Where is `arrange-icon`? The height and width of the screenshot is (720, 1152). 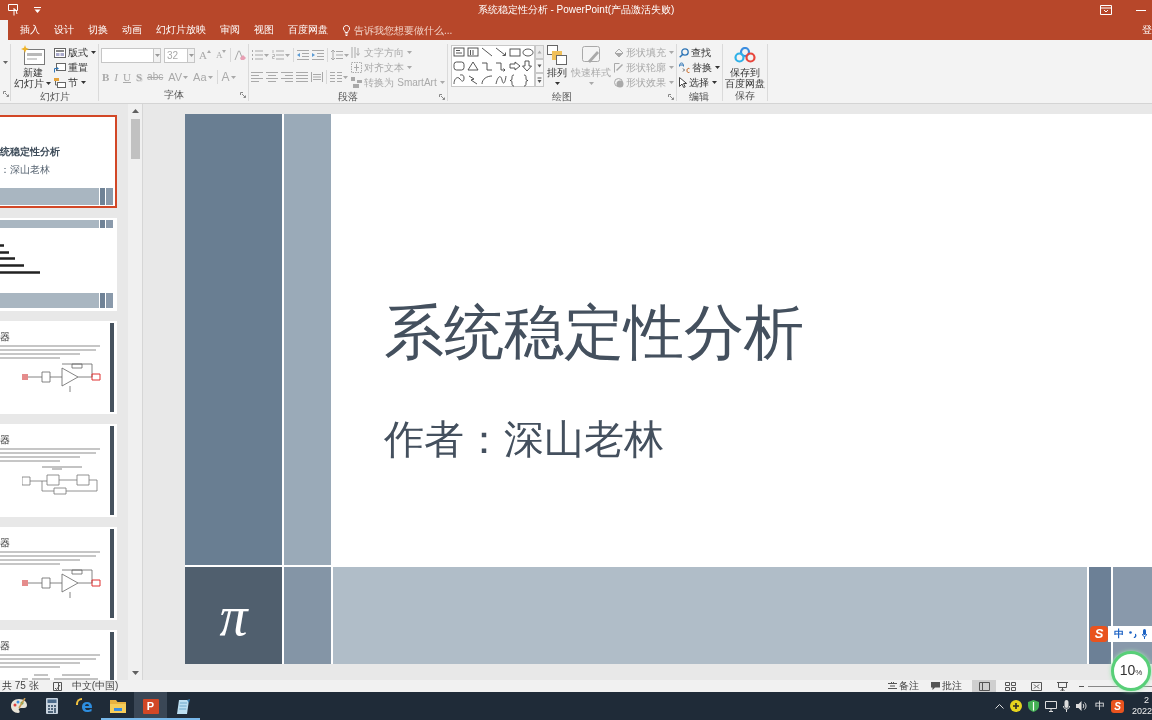
arrange-icon is located at coordinates (556, 55).